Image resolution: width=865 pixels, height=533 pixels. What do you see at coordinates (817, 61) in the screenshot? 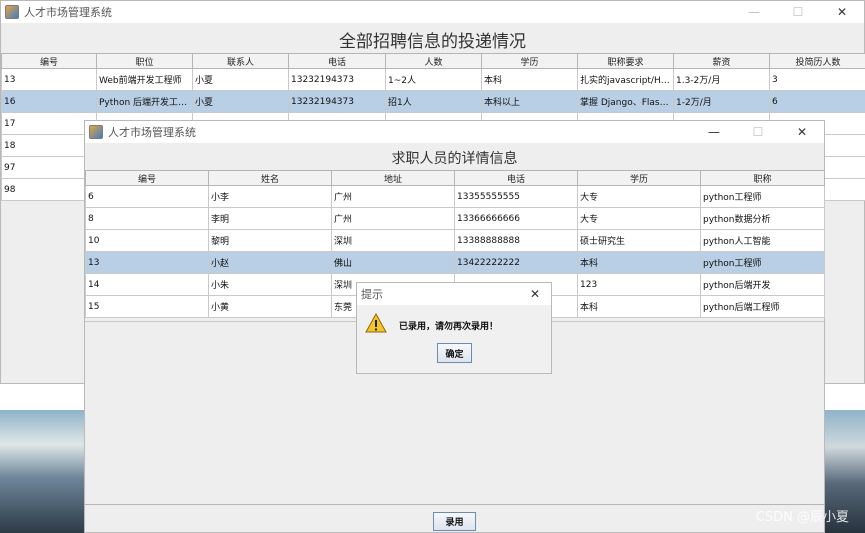
I see `column-header: 投简历人数` at bounding box center [817, 61].